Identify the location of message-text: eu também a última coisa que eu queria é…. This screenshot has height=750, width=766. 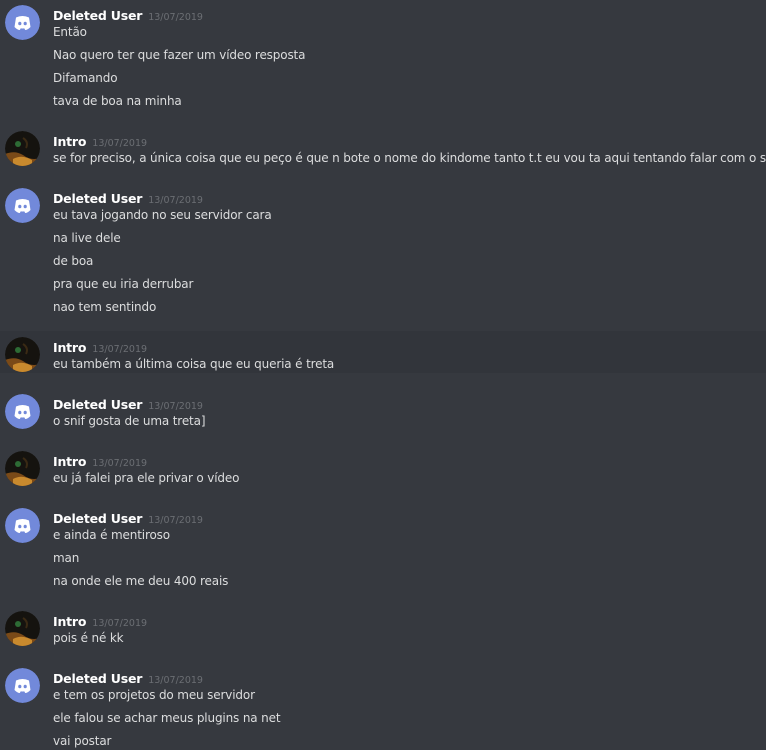
(194, 364).